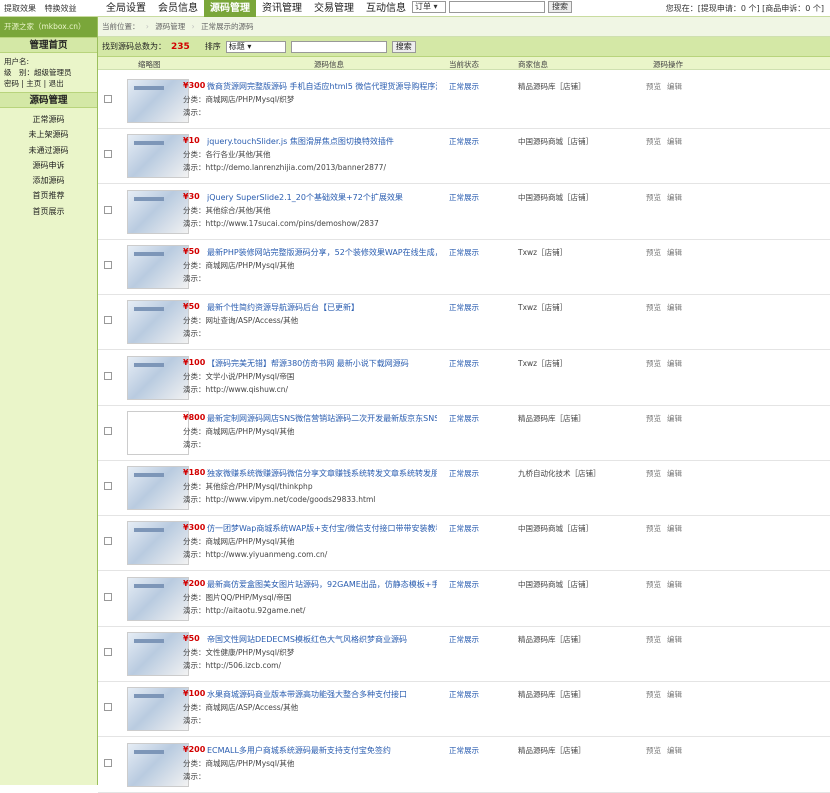  Describe the element at coordinates (48, 134) in the screenshot. I see `sidebar-item-unlisted: 未上架源码` at that location.